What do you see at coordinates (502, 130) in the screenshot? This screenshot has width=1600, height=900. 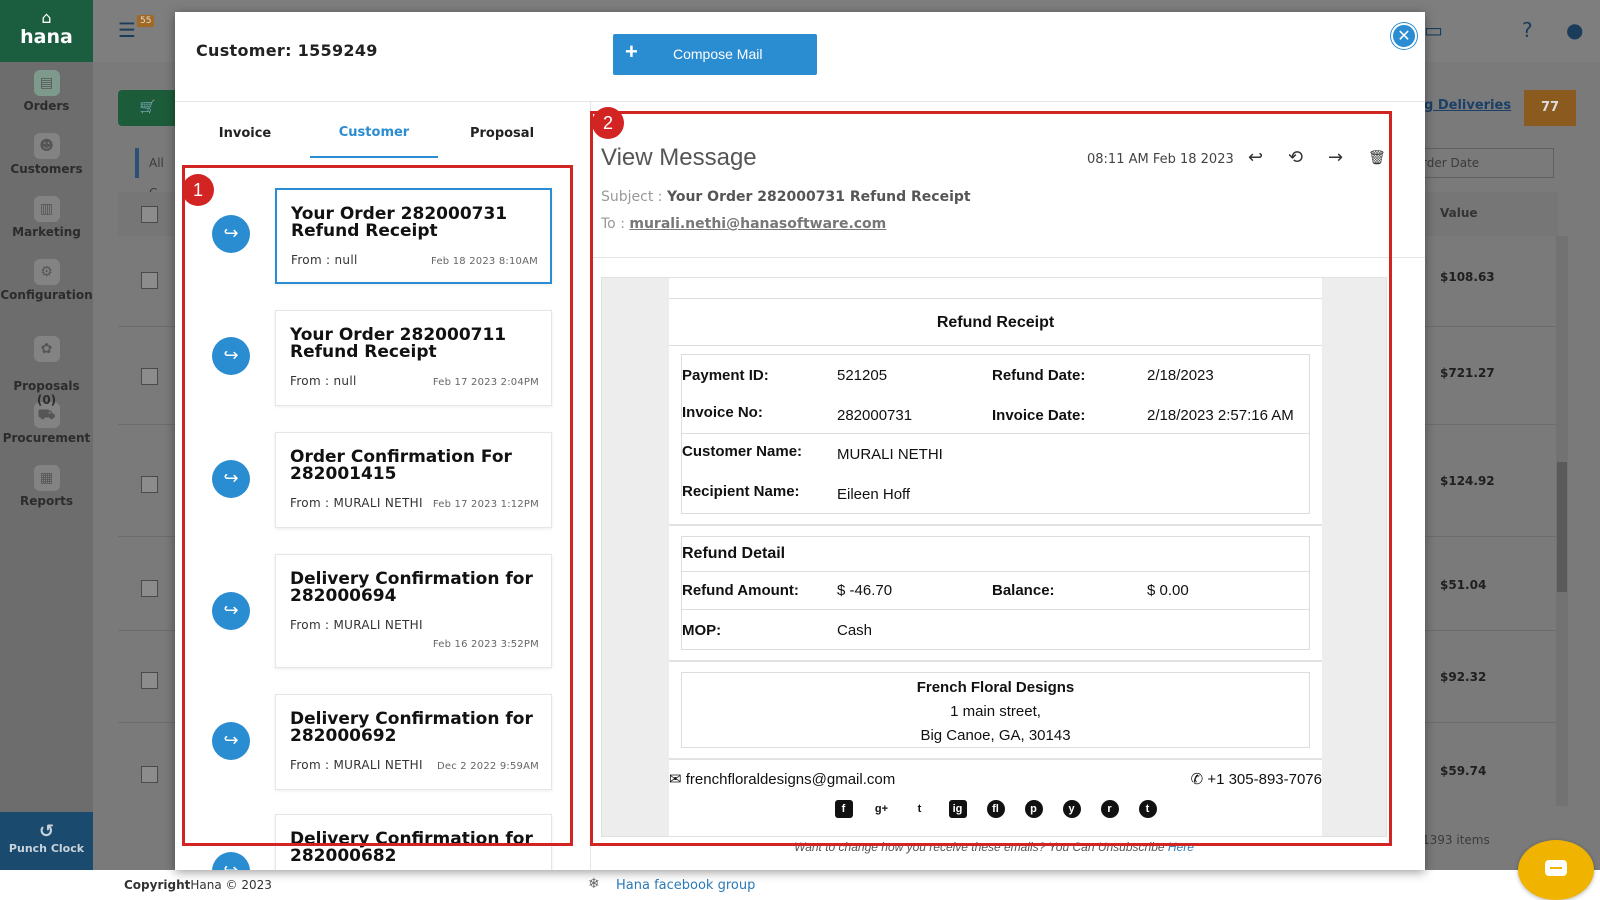 I see `tab-proposal: Proposal` at bounding box center [502, 130].